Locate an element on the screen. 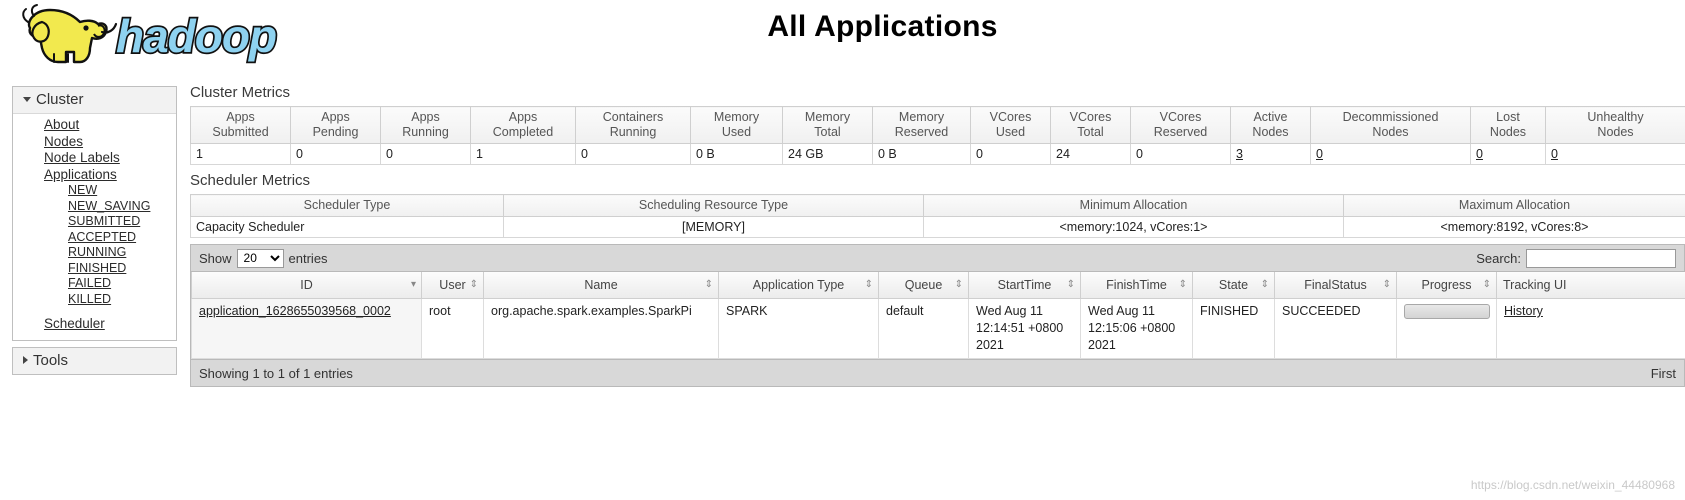 Image resolution: width=1685 pixels, height=500 pixels. cell-finalstatus: SUCCEEDED is located at coordinates (1335, 328).